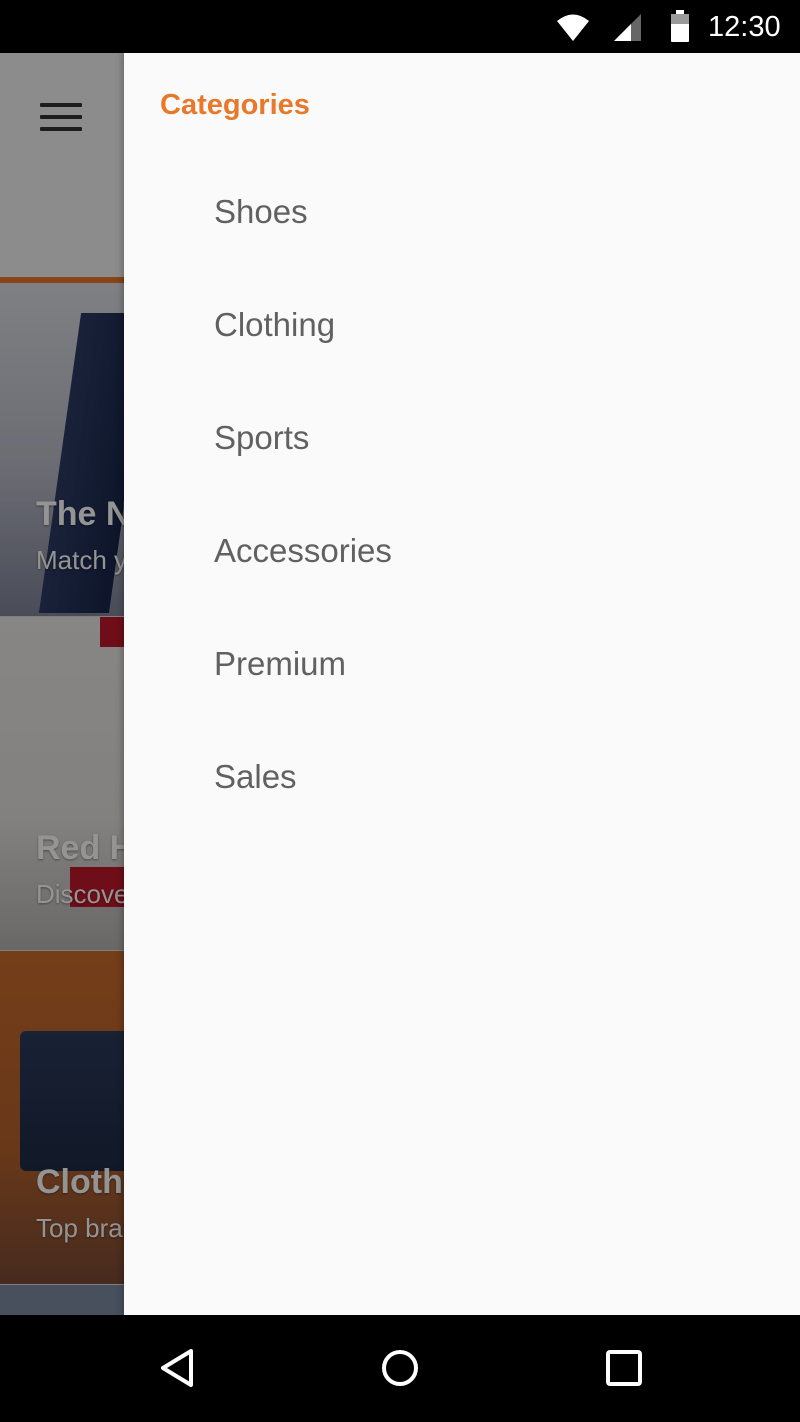  Describe the element at coordinates (624, 1368) in the screenshot. I see `recents-icon` at that location.